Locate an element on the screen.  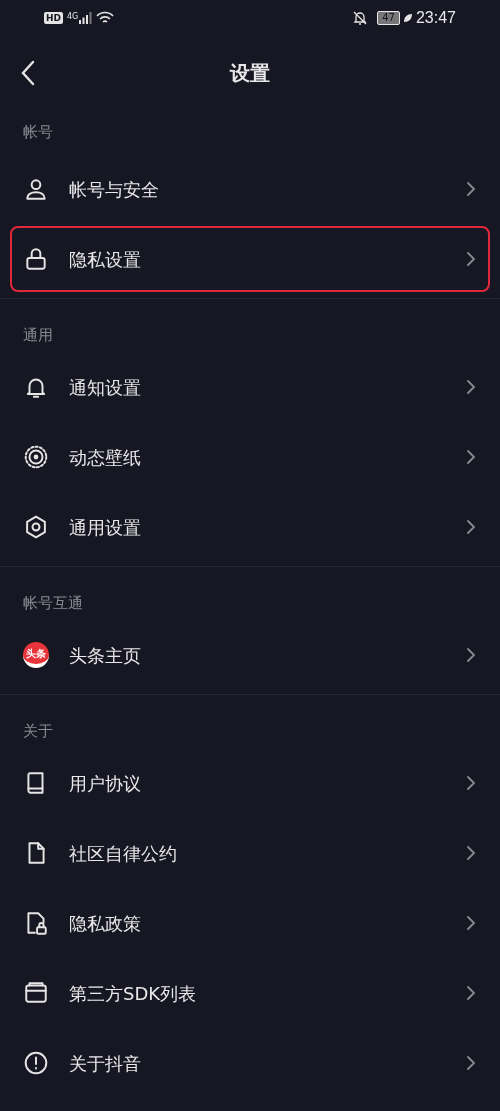
battery-indicator: 47 is located at coordinates (388, 18).